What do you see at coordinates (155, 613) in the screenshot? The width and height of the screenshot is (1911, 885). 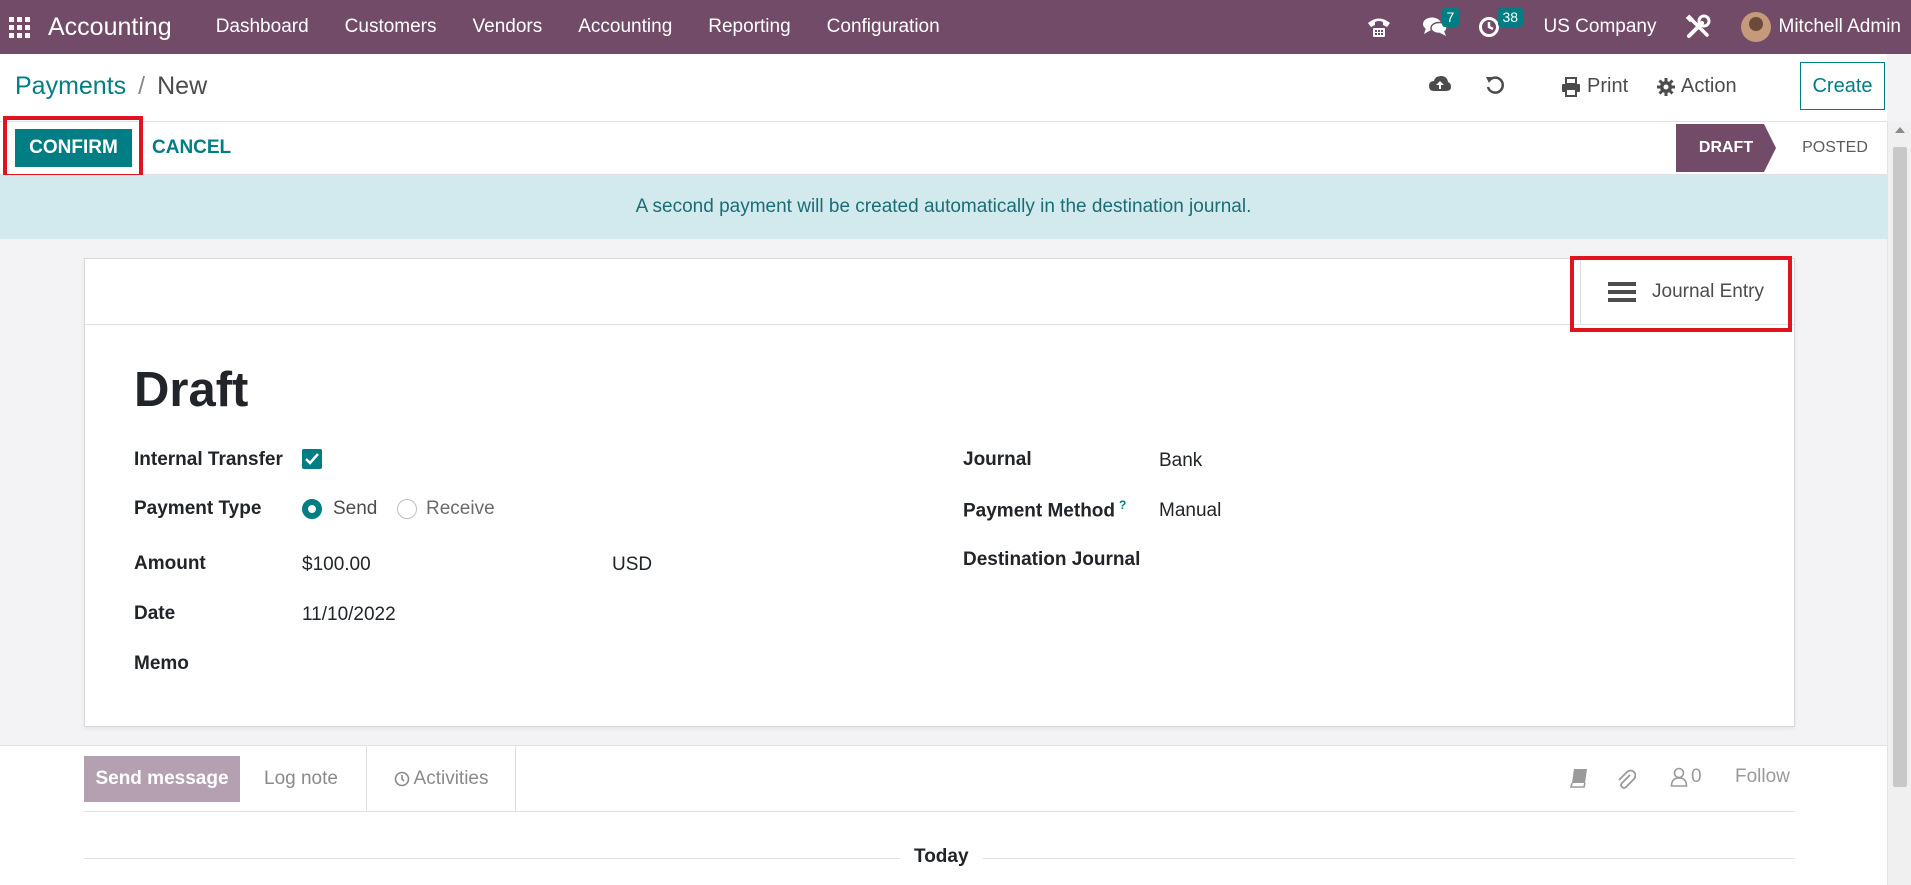 I see `date-label: Date` at bounding box center [155, 613].